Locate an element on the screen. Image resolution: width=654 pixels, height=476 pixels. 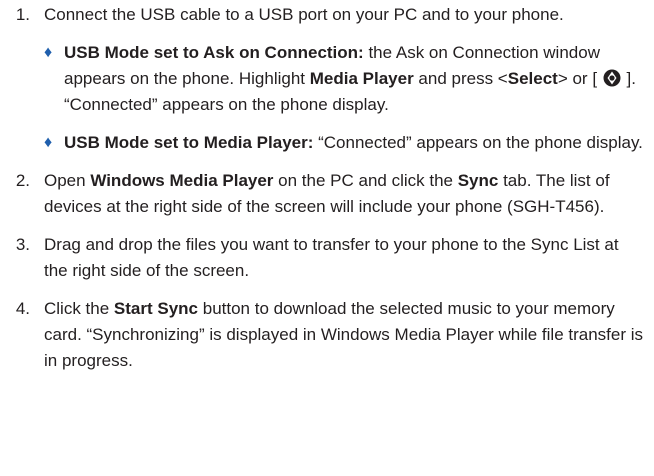
step-text: Open is located at coordinates (67, 180).